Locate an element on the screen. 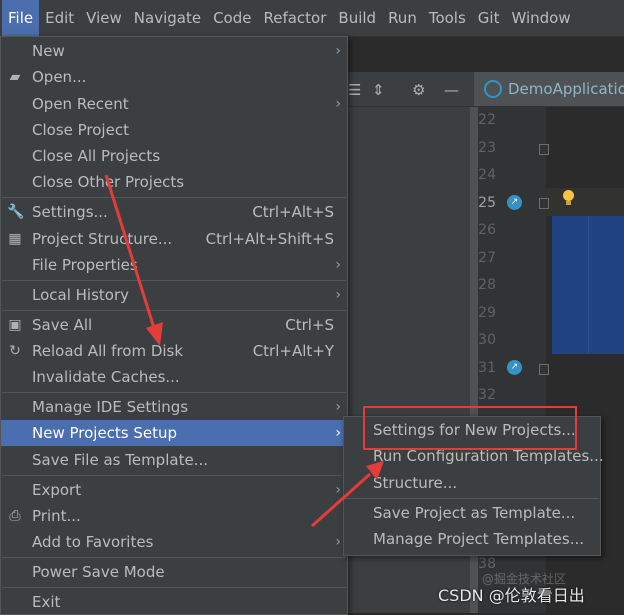  menu-edit: Edit is located at coordinates (59, 18).